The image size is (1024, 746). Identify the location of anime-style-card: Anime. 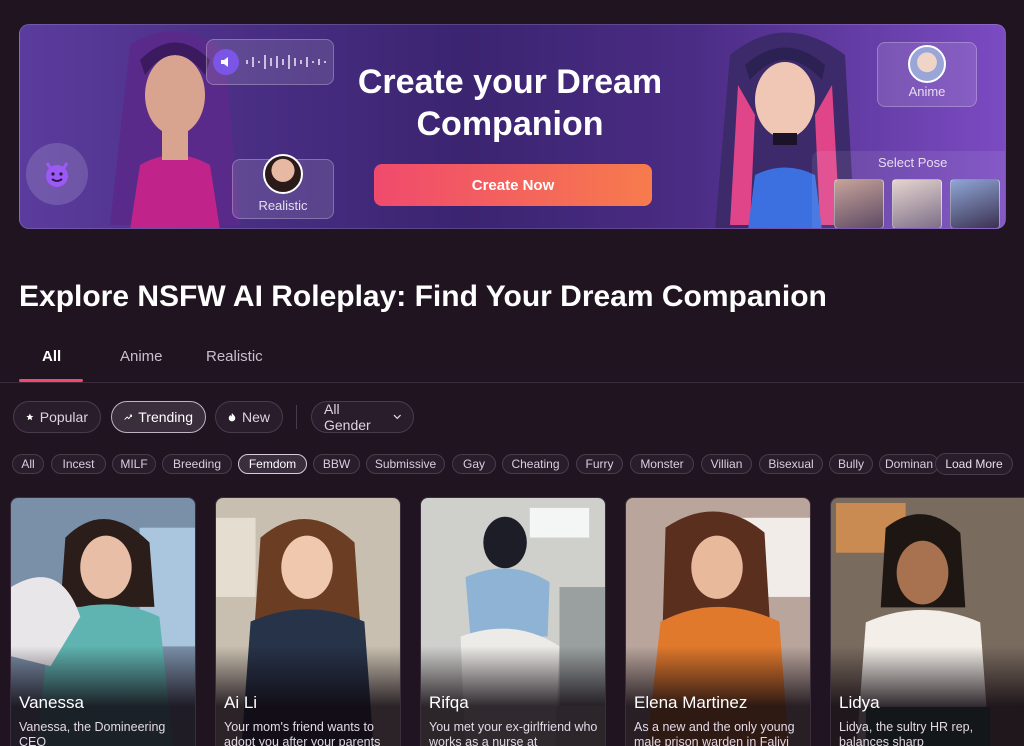
(927, 74).